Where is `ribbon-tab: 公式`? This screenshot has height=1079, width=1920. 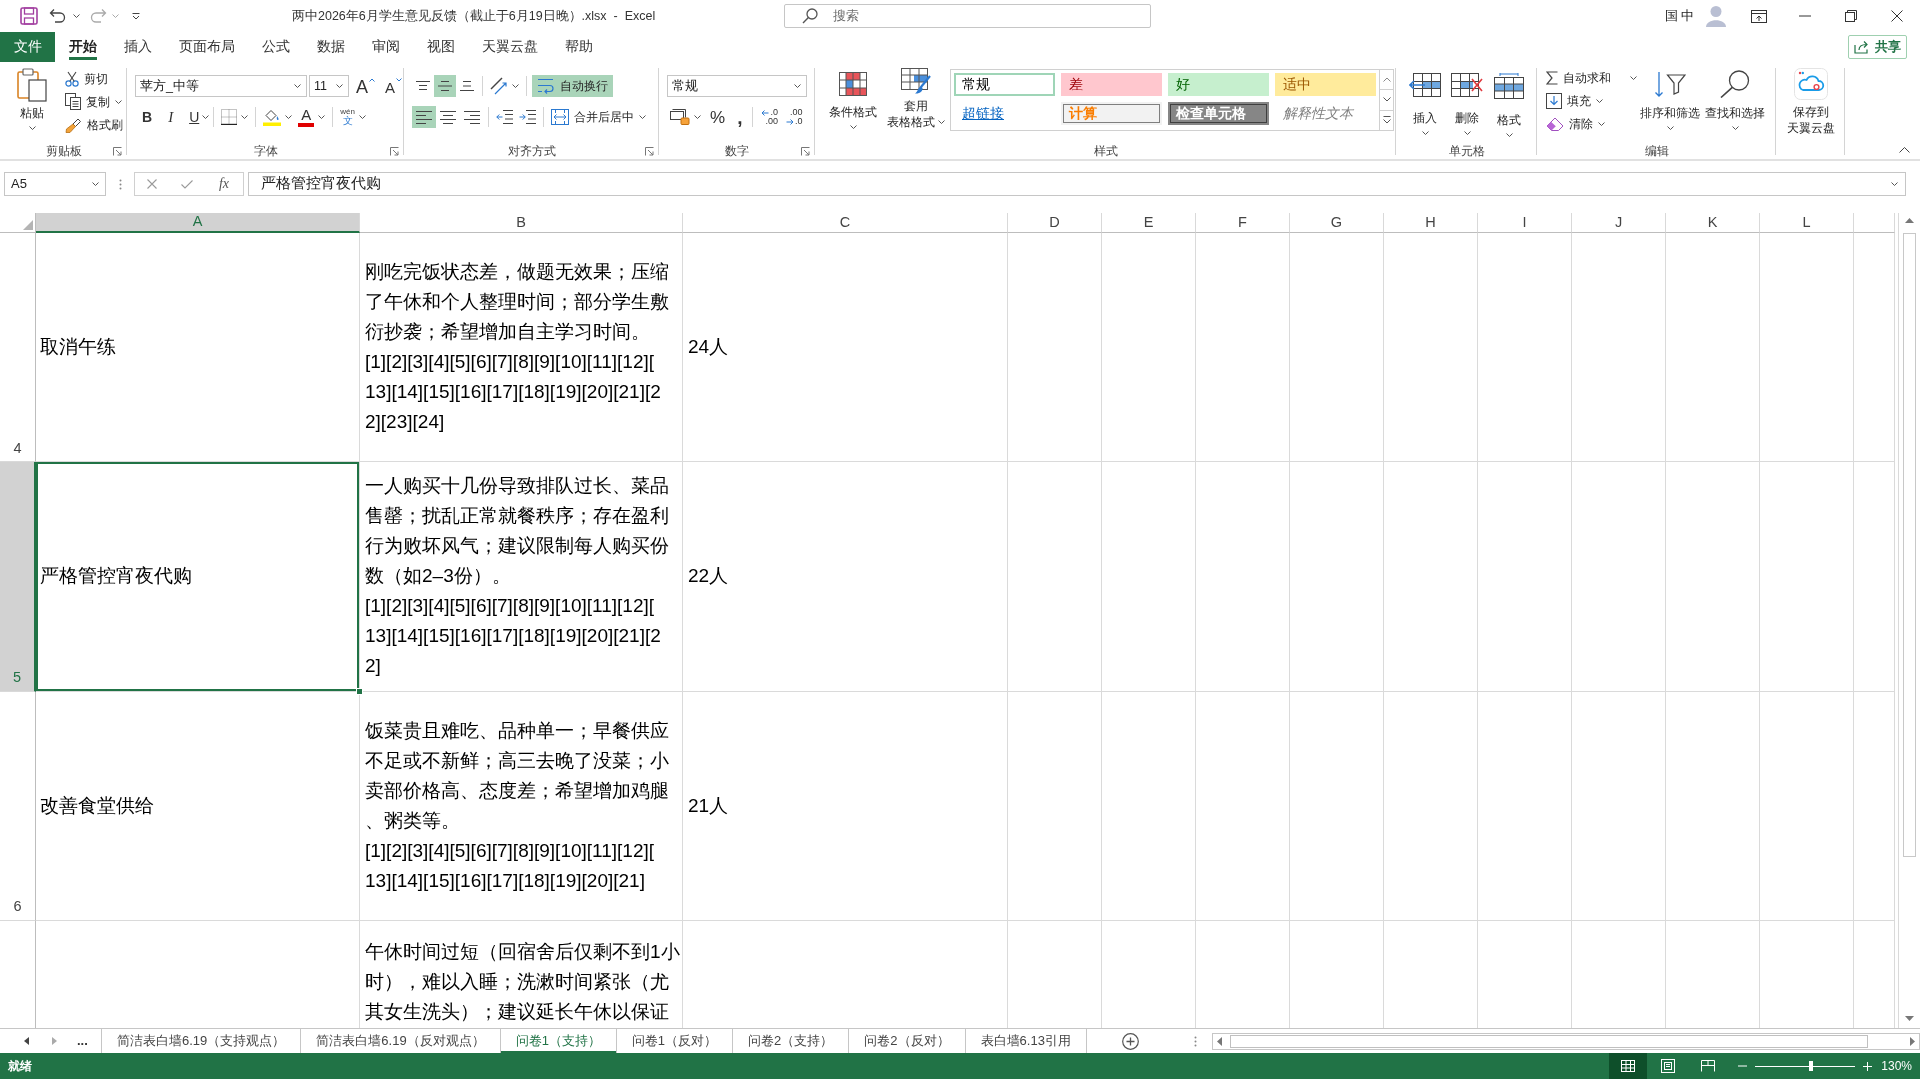
ribbon-tab: 公式 is located at coordinates (275, 47).